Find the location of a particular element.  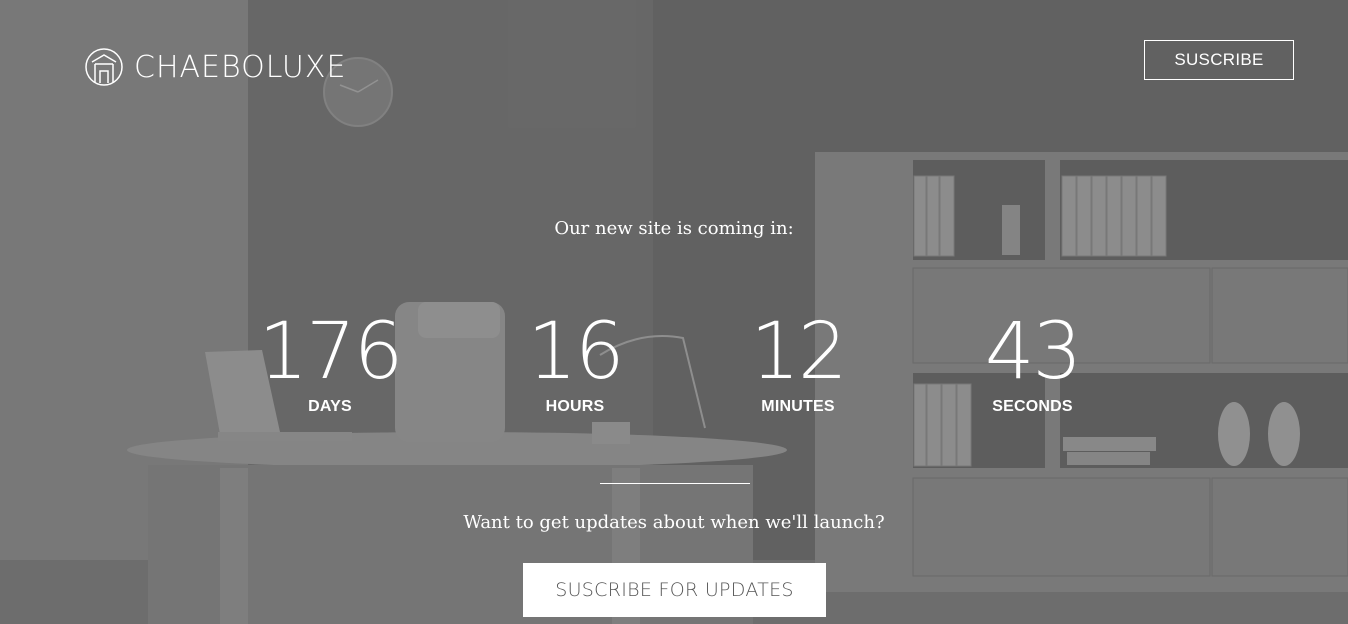

countdown-hours: 16 HOURS is located at coordinates (575, 360).